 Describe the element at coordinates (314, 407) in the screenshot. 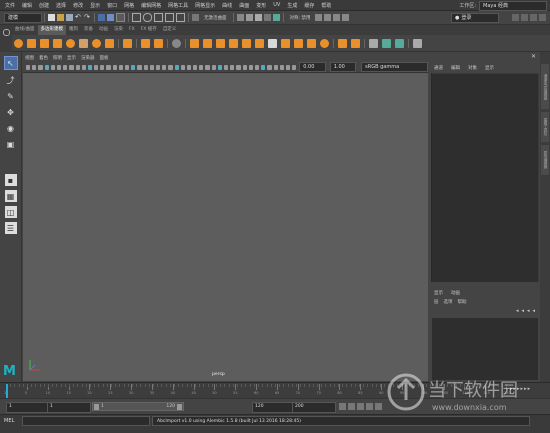

I see `end-time-field: 200` at that location.